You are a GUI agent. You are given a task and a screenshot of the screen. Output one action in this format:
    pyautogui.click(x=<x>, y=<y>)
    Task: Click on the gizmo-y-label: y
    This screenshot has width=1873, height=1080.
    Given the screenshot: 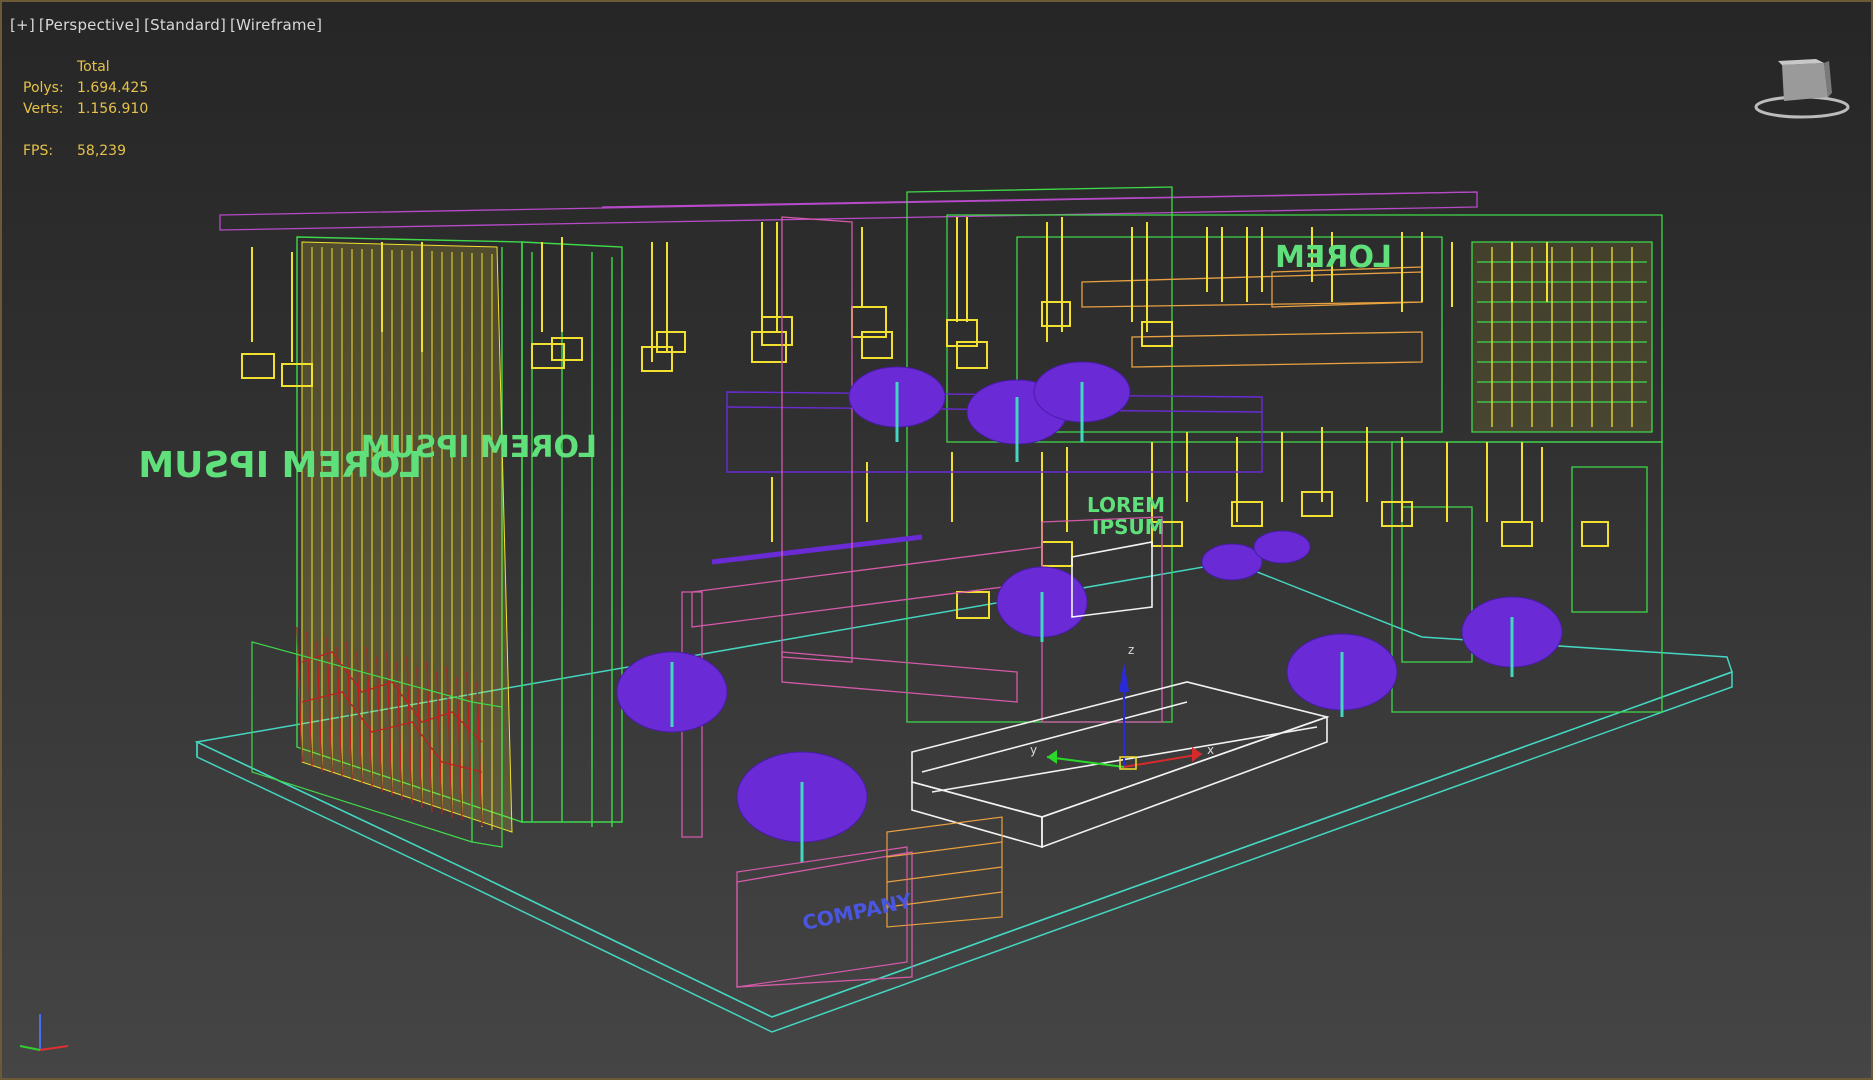 What is the action you would take?
    pyautogui.click(x=1033, y=750)
    